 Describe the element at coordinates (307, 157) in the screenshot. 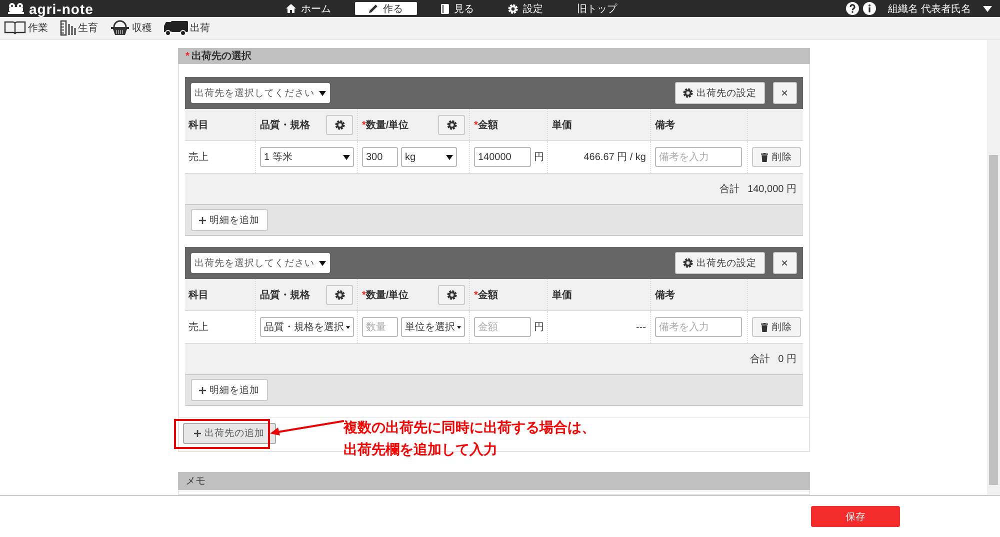

I see `quality-select: 1 等米` at that location.